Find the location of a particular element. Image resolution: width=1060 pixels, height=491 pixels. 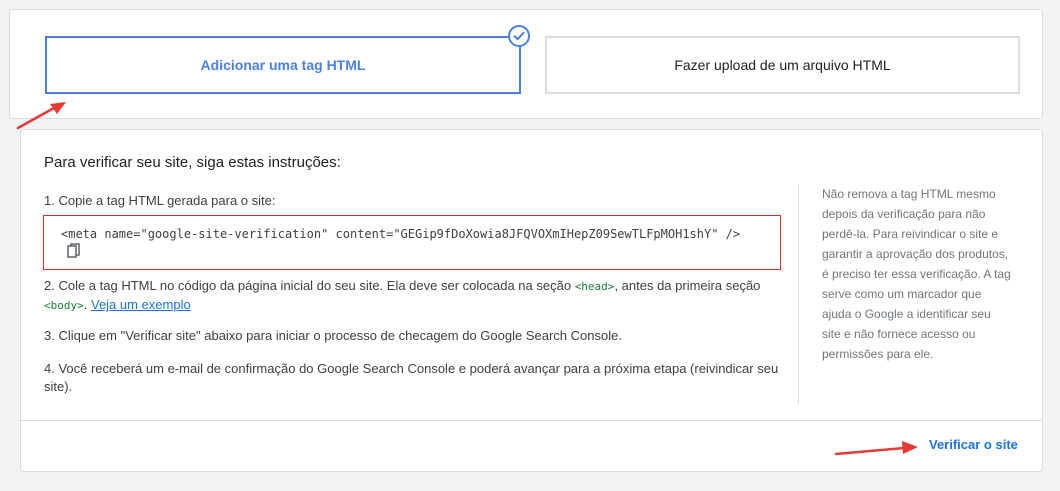

step-2-text-c: . is located at coordinates (87, 304).